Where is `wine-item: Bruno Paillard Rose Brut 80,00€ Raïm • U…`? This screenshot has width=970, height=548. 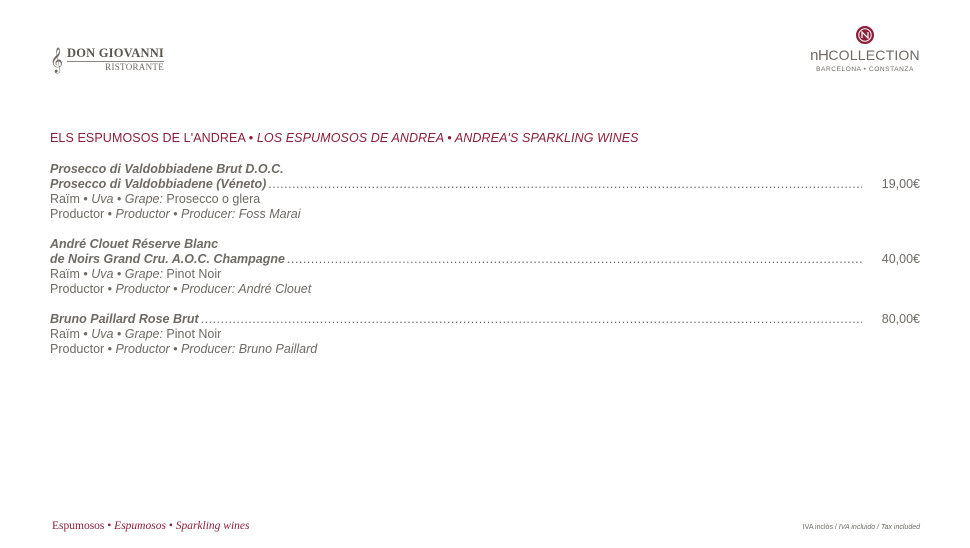 wine-item: Bruno Paillard Rose Brut 80,00€ Raïm • U… is located at coordinates (485, 334).